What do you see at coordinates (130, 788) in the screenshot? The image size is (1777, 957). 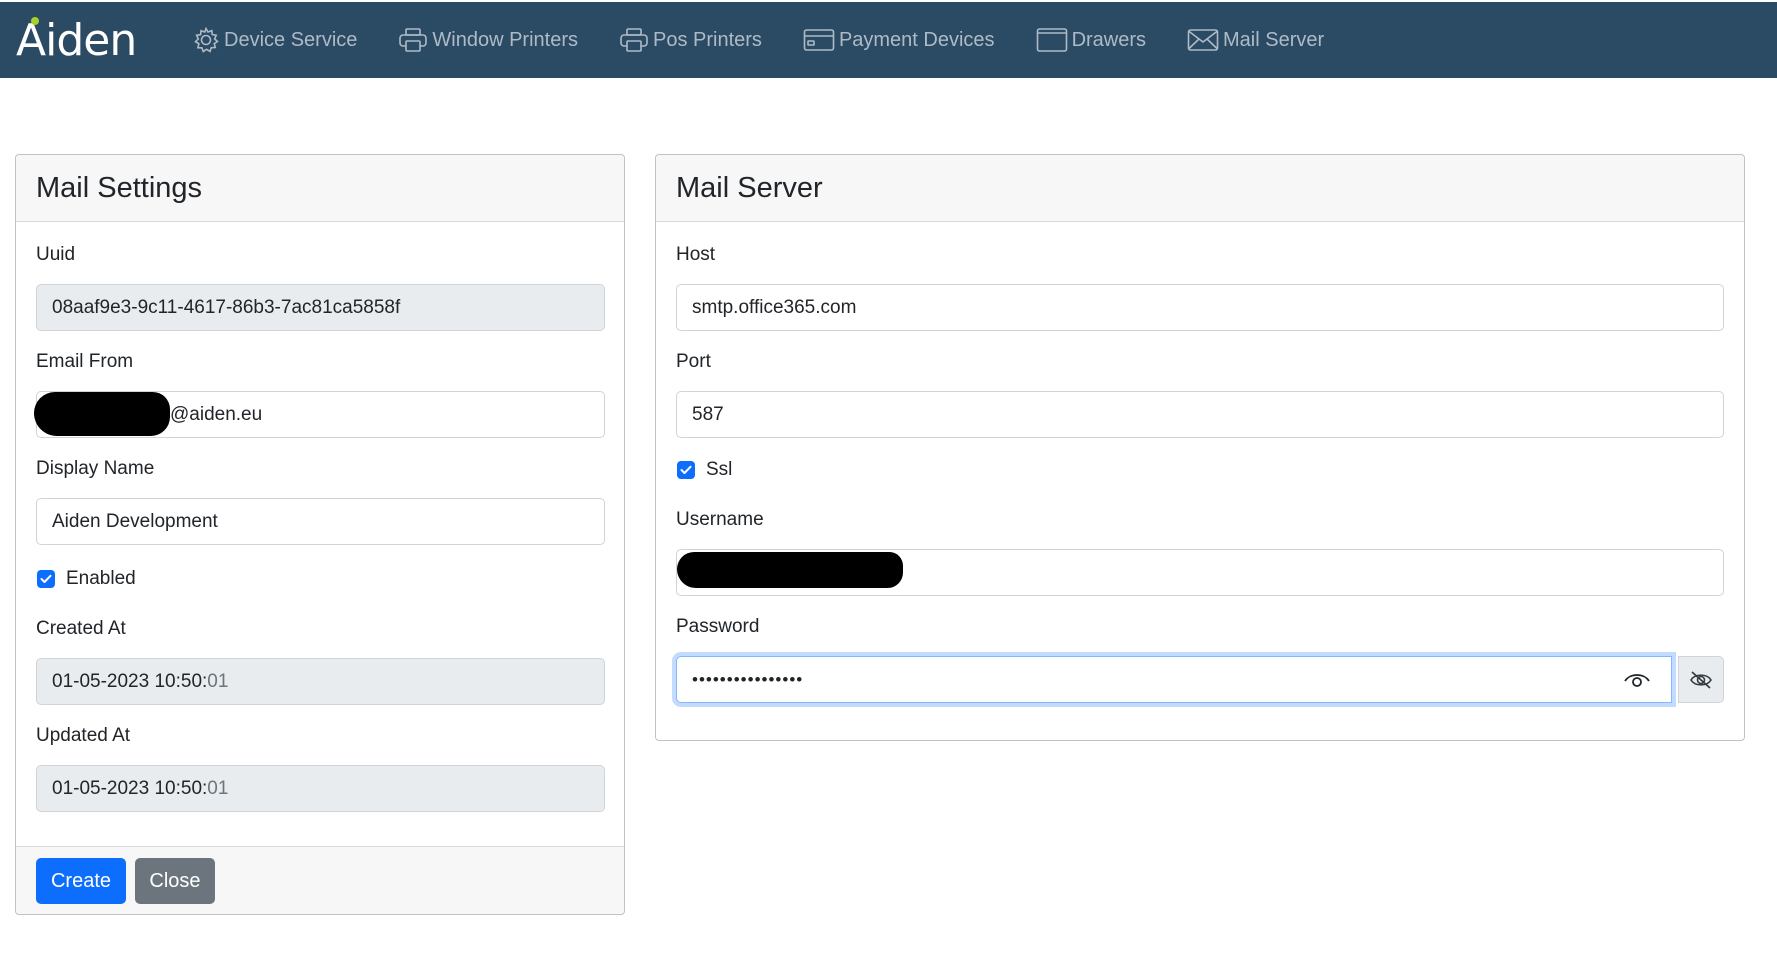 I see `updated-at-value: 01-05-2023 10:50:` at bounding box center [130, 788].